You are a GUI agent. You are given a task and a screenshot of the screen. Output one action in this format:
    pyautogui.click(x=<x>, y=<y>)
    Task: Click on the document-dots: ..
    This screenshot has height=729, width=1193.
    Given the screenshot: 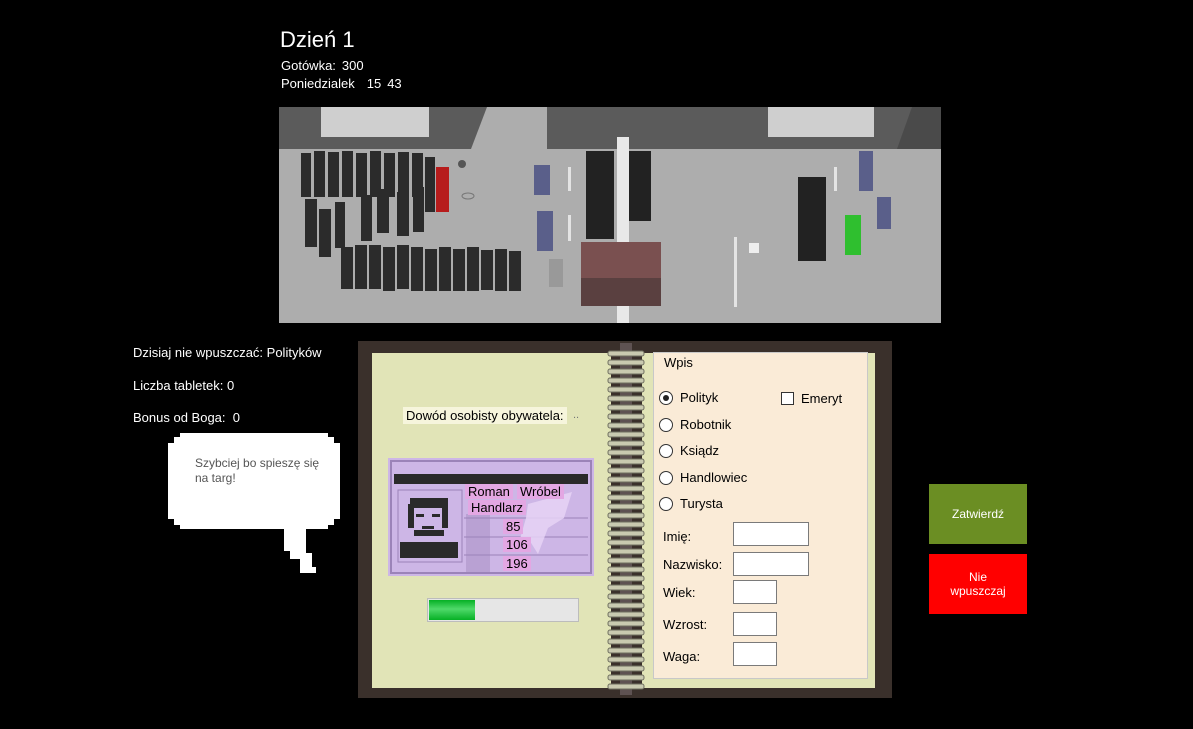 What is the action you would take?
    pyautogui.click(x=576, y=415)
    